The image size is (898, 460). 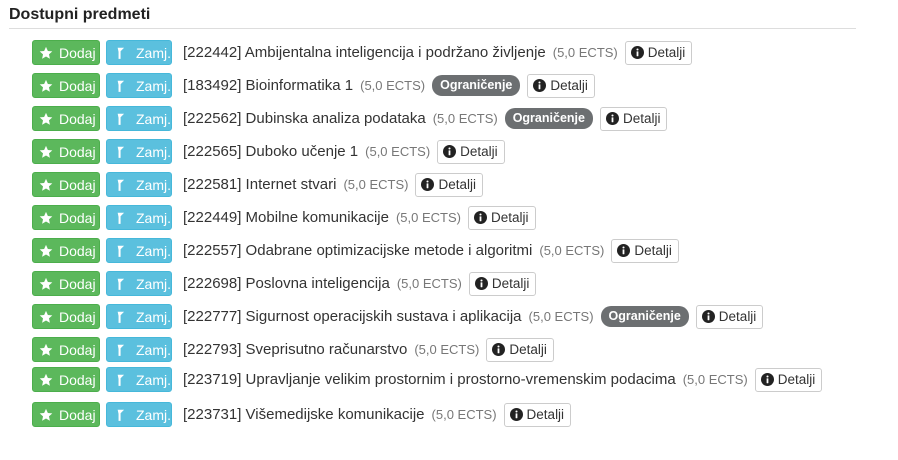 What do you see at coordinates (286, 283) in the screenshot?
I see `course-name: [222698] Poslovna inteligencija` at bounding box center [286, 283].